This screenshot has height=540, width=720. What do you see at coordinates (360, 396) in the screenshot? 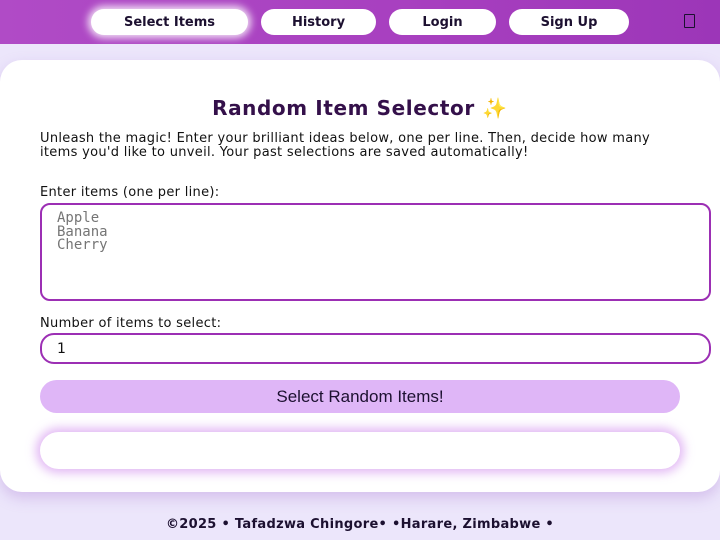
I see `select-random-items-button: Select Random Items!` at bounding box center [360, 396].